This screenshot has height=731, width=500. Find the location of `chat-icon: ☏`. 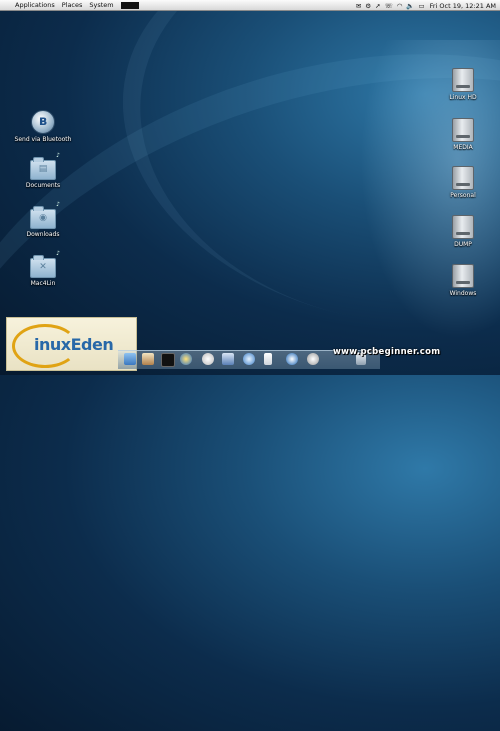

chat-icon: ☏ is located at coordinates (389, 6).